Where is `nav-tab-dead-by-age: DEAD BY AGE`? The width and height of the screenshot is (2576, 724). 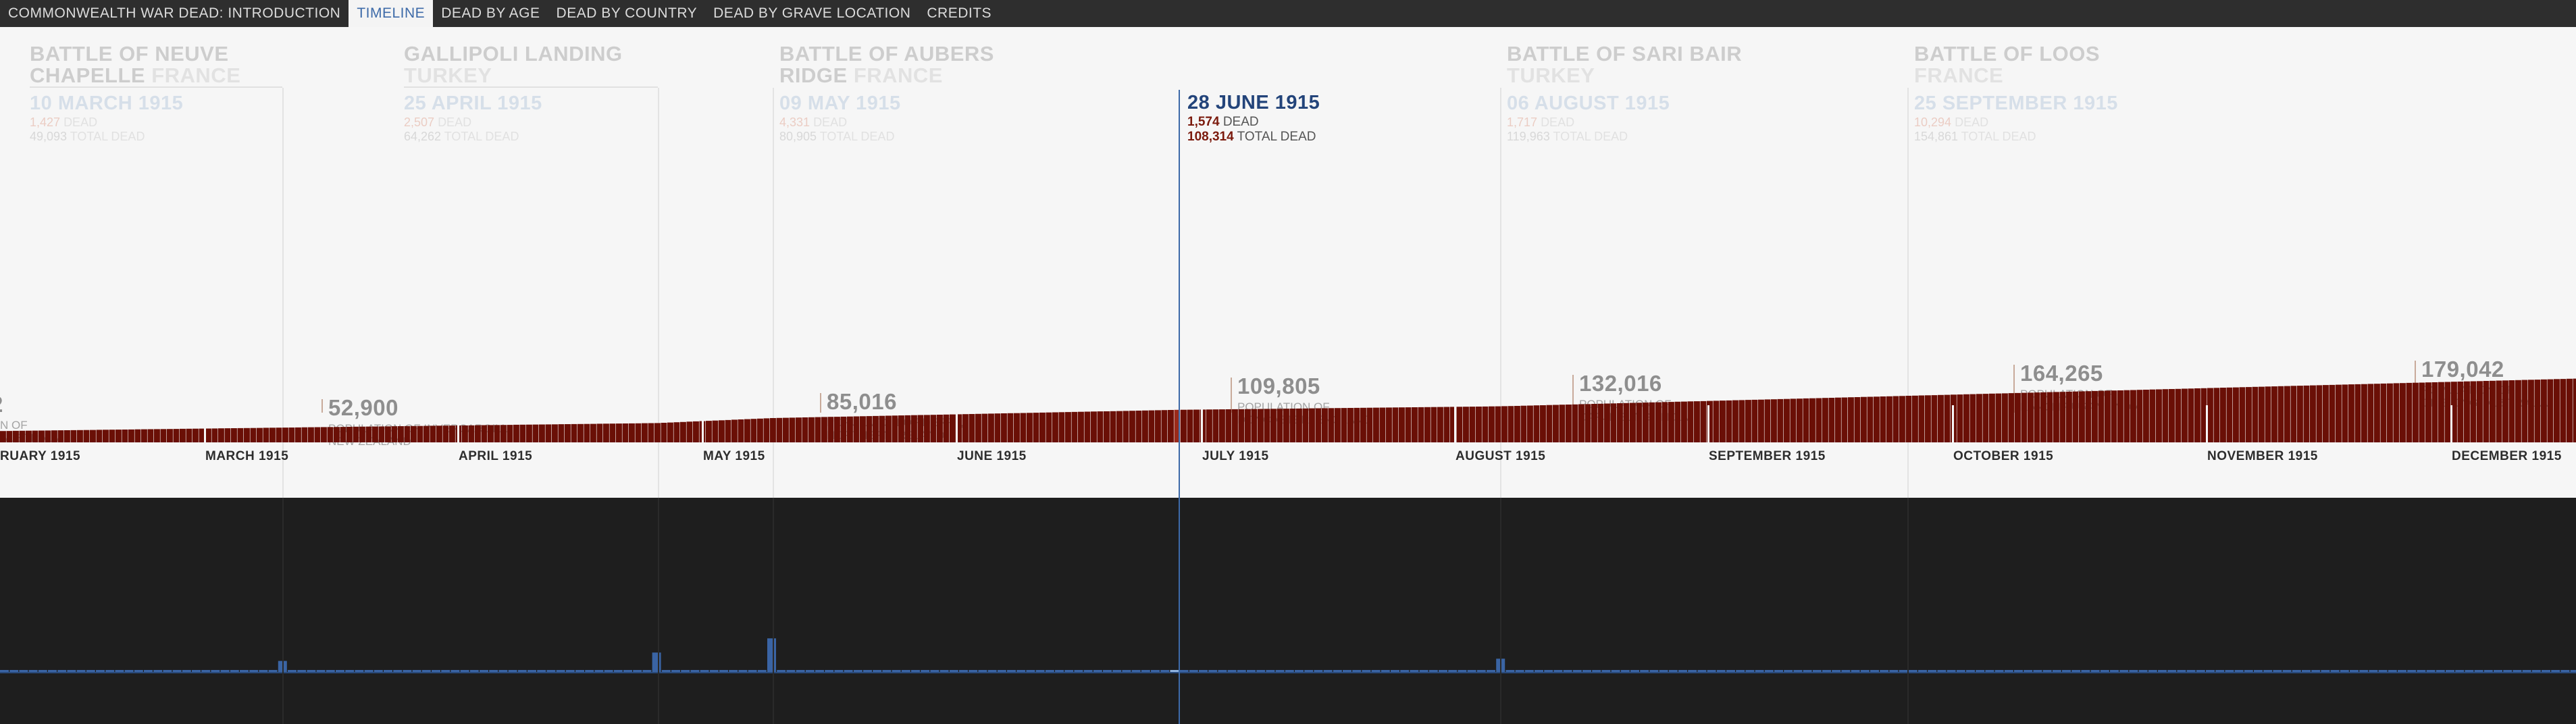
nav-tab-dead-by-age: DEAD BY AGE is located at coordinates (490, 14).